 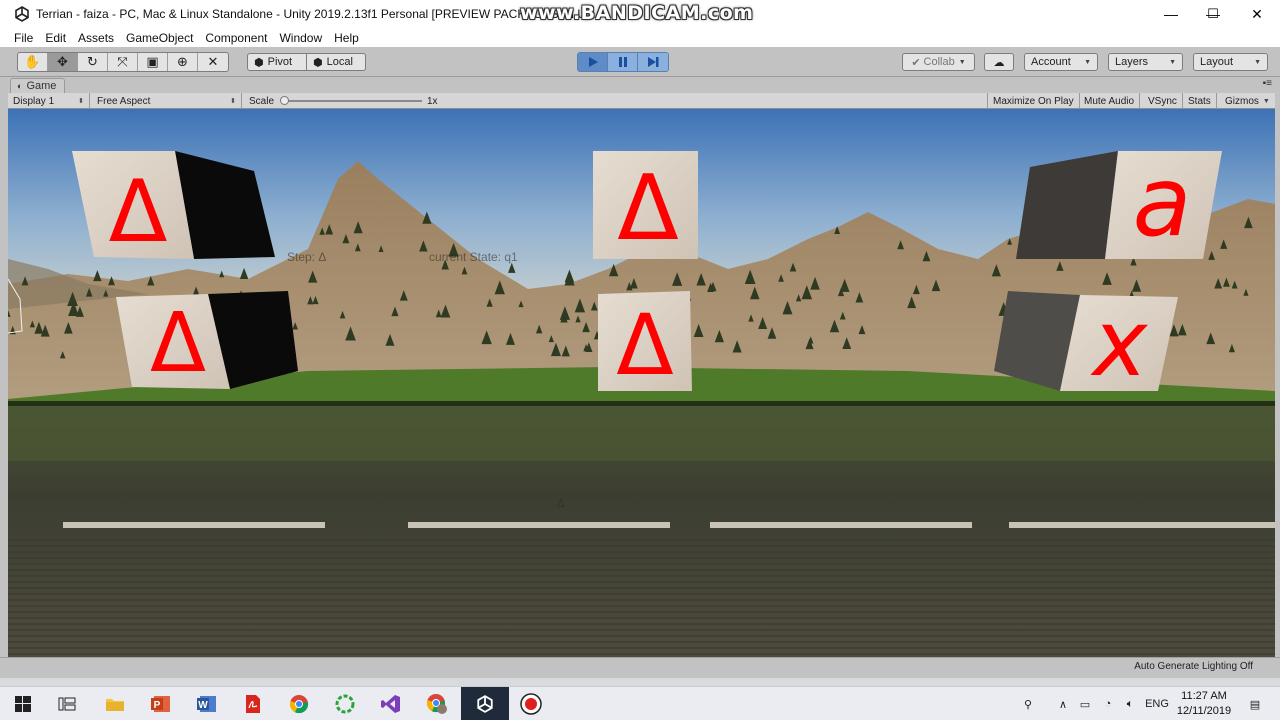 What do you see at coordinates (1204, 704) in the screenshot?
I see `taskbar-clock: 11:27 AM 12/11/2019` at bounding box center [1204, 704].